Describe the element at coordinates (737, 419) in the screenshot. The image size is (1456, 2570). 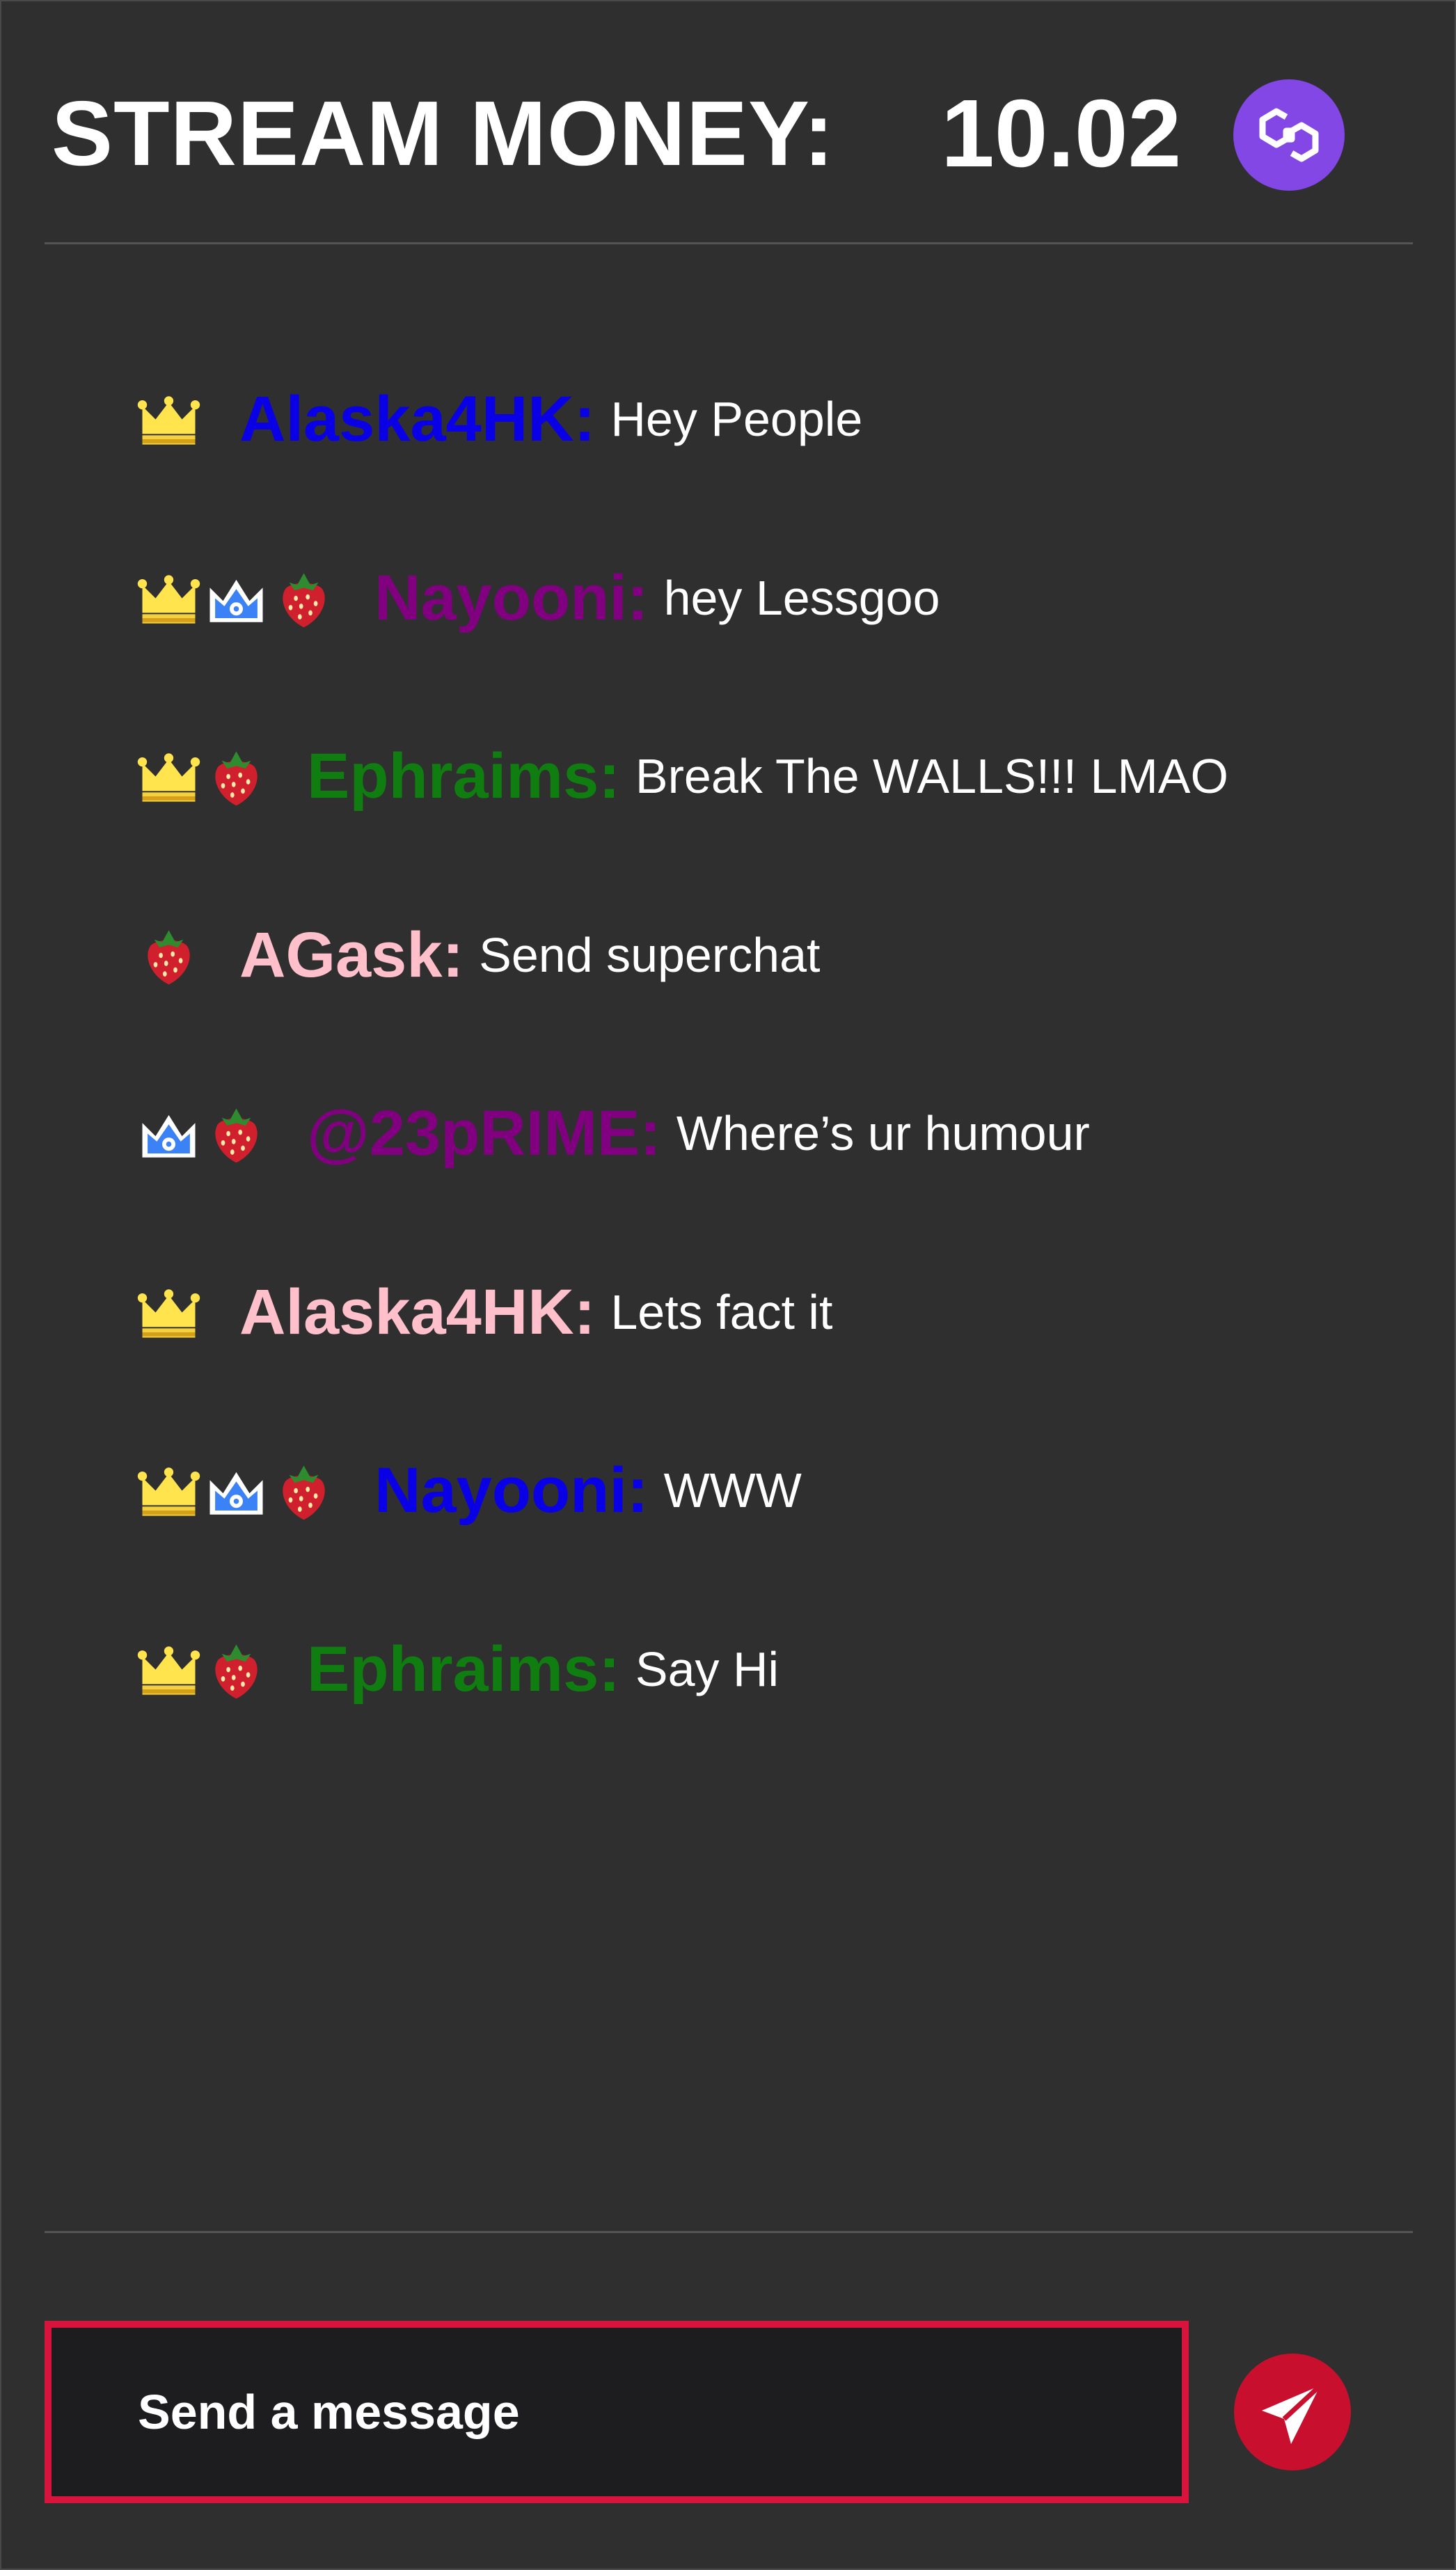
I see `chat-message-text: Hey People` at that location.